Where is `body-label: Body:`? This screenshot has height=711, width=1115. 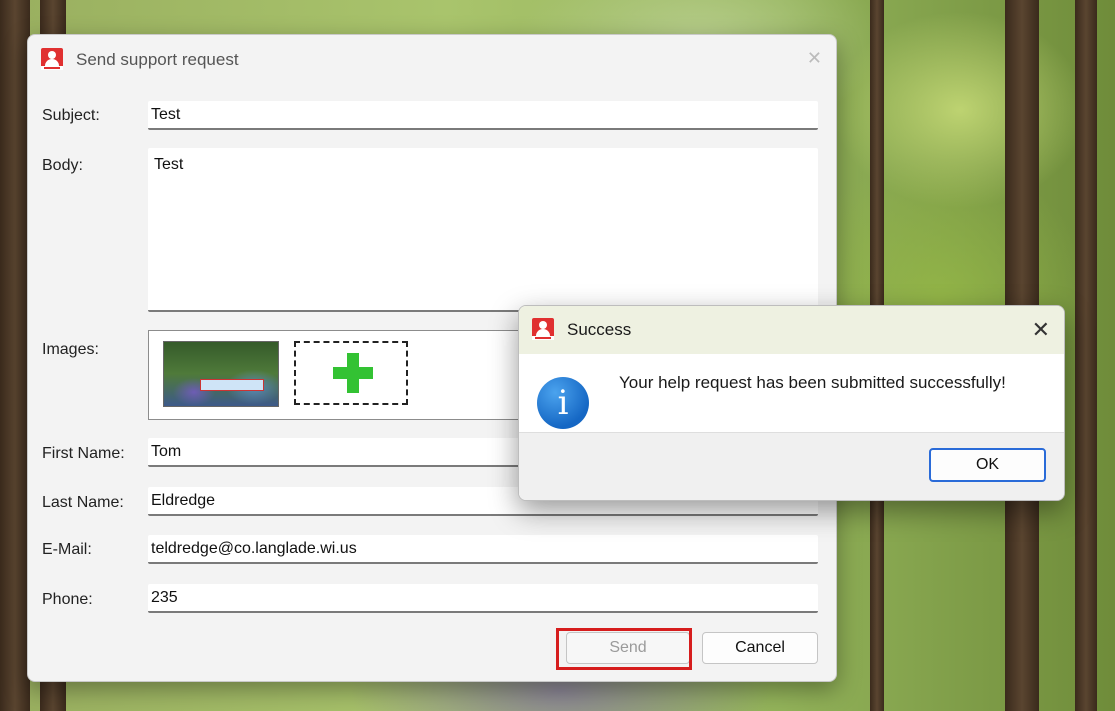
body-label: Body: is located at coordinates (62, 165).